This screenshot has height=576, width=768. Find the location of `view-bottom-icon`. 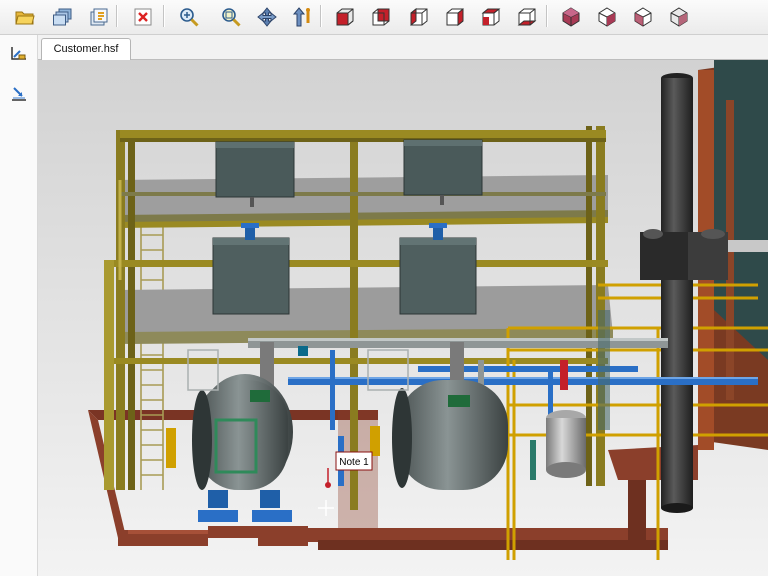

view-bottom-icon is located at coordinates (527, 17).